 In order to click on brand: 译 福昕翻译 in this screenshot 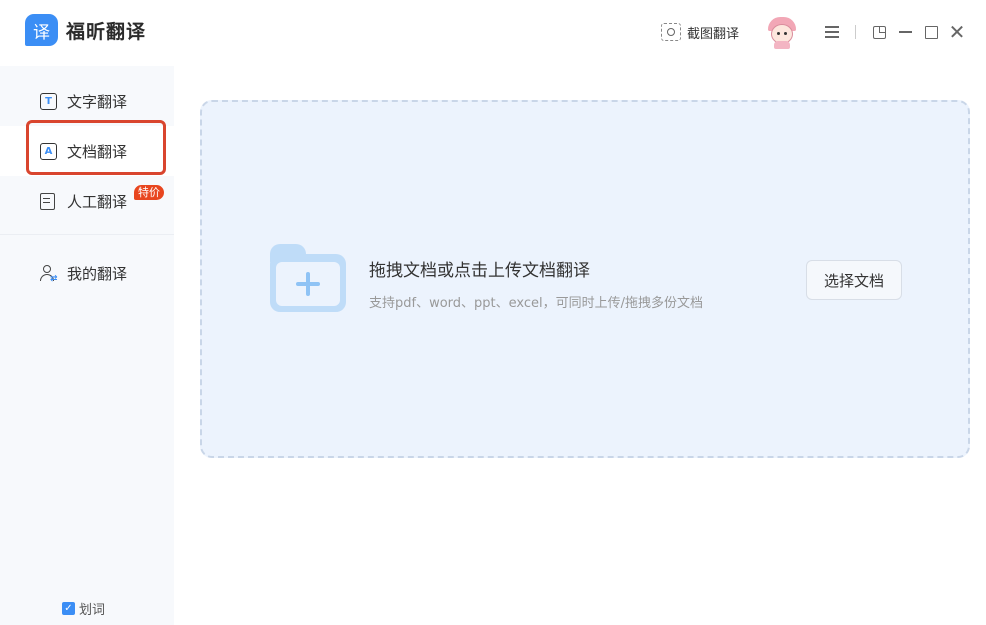, I will do `click(85, 30)`.